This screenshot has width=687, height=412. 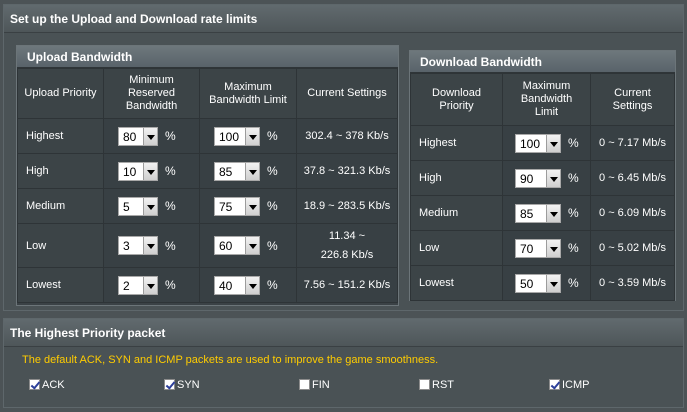 I want to click on select-value: 60, so click(x=226, y=246).